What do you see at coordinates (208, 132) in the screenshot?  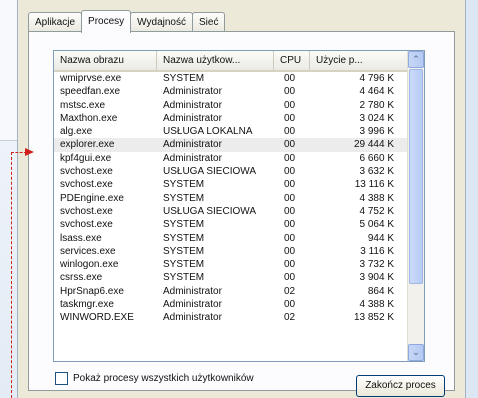 I see `user-name-cell: USŁUGA LOKALNA` at bounding box center [208, 132].